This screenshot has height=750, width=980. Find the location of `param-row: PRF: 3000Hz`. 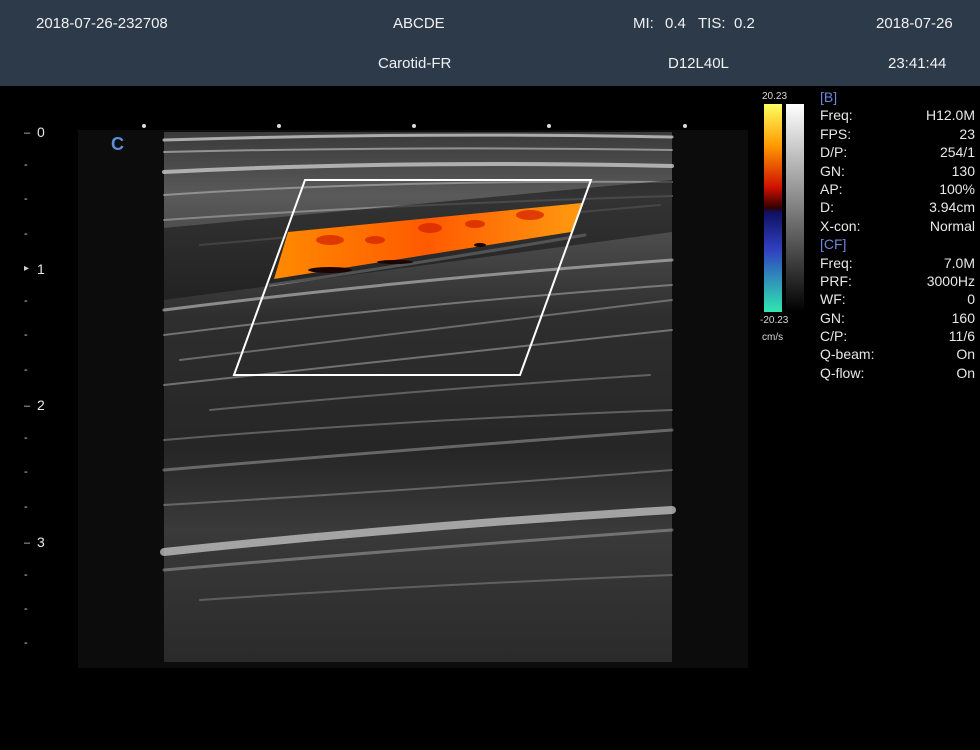

param-row: PRF: 3000Hz is located at coordinates (897, 280).